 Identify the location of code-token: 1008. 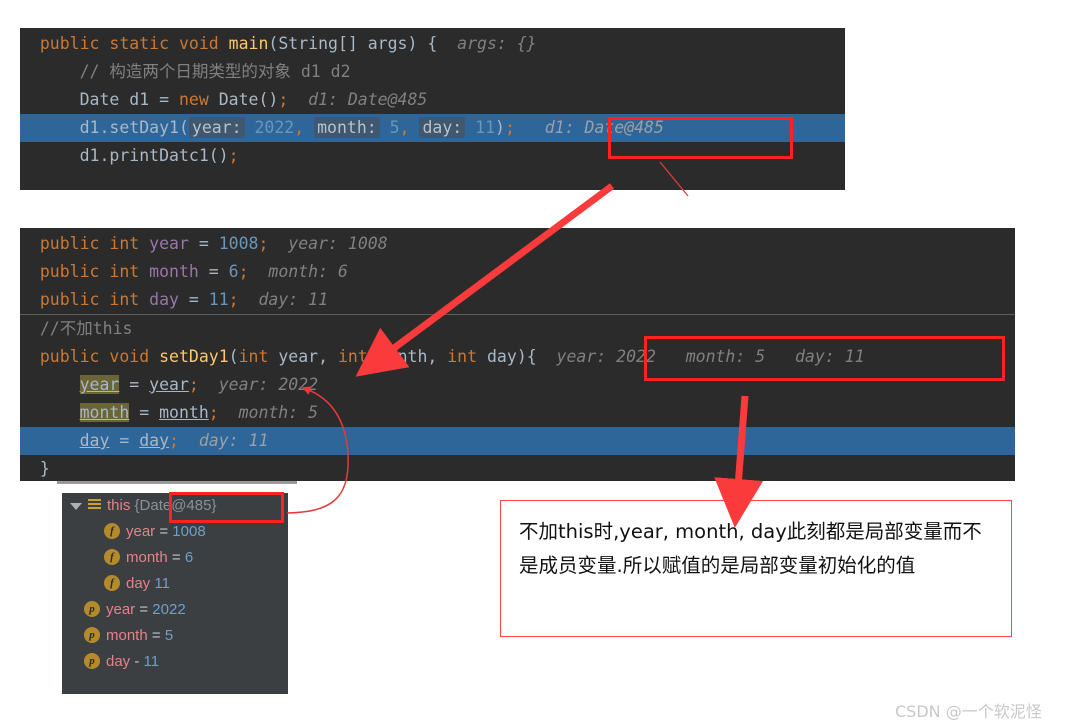
(238, 243).